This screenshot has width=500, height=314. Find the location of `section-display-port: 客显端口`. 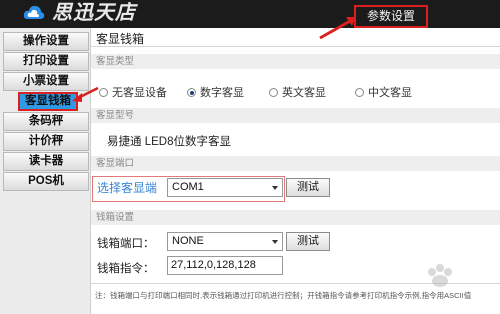

section-display-port: 客显端口 is located at coordinates (295, 163).